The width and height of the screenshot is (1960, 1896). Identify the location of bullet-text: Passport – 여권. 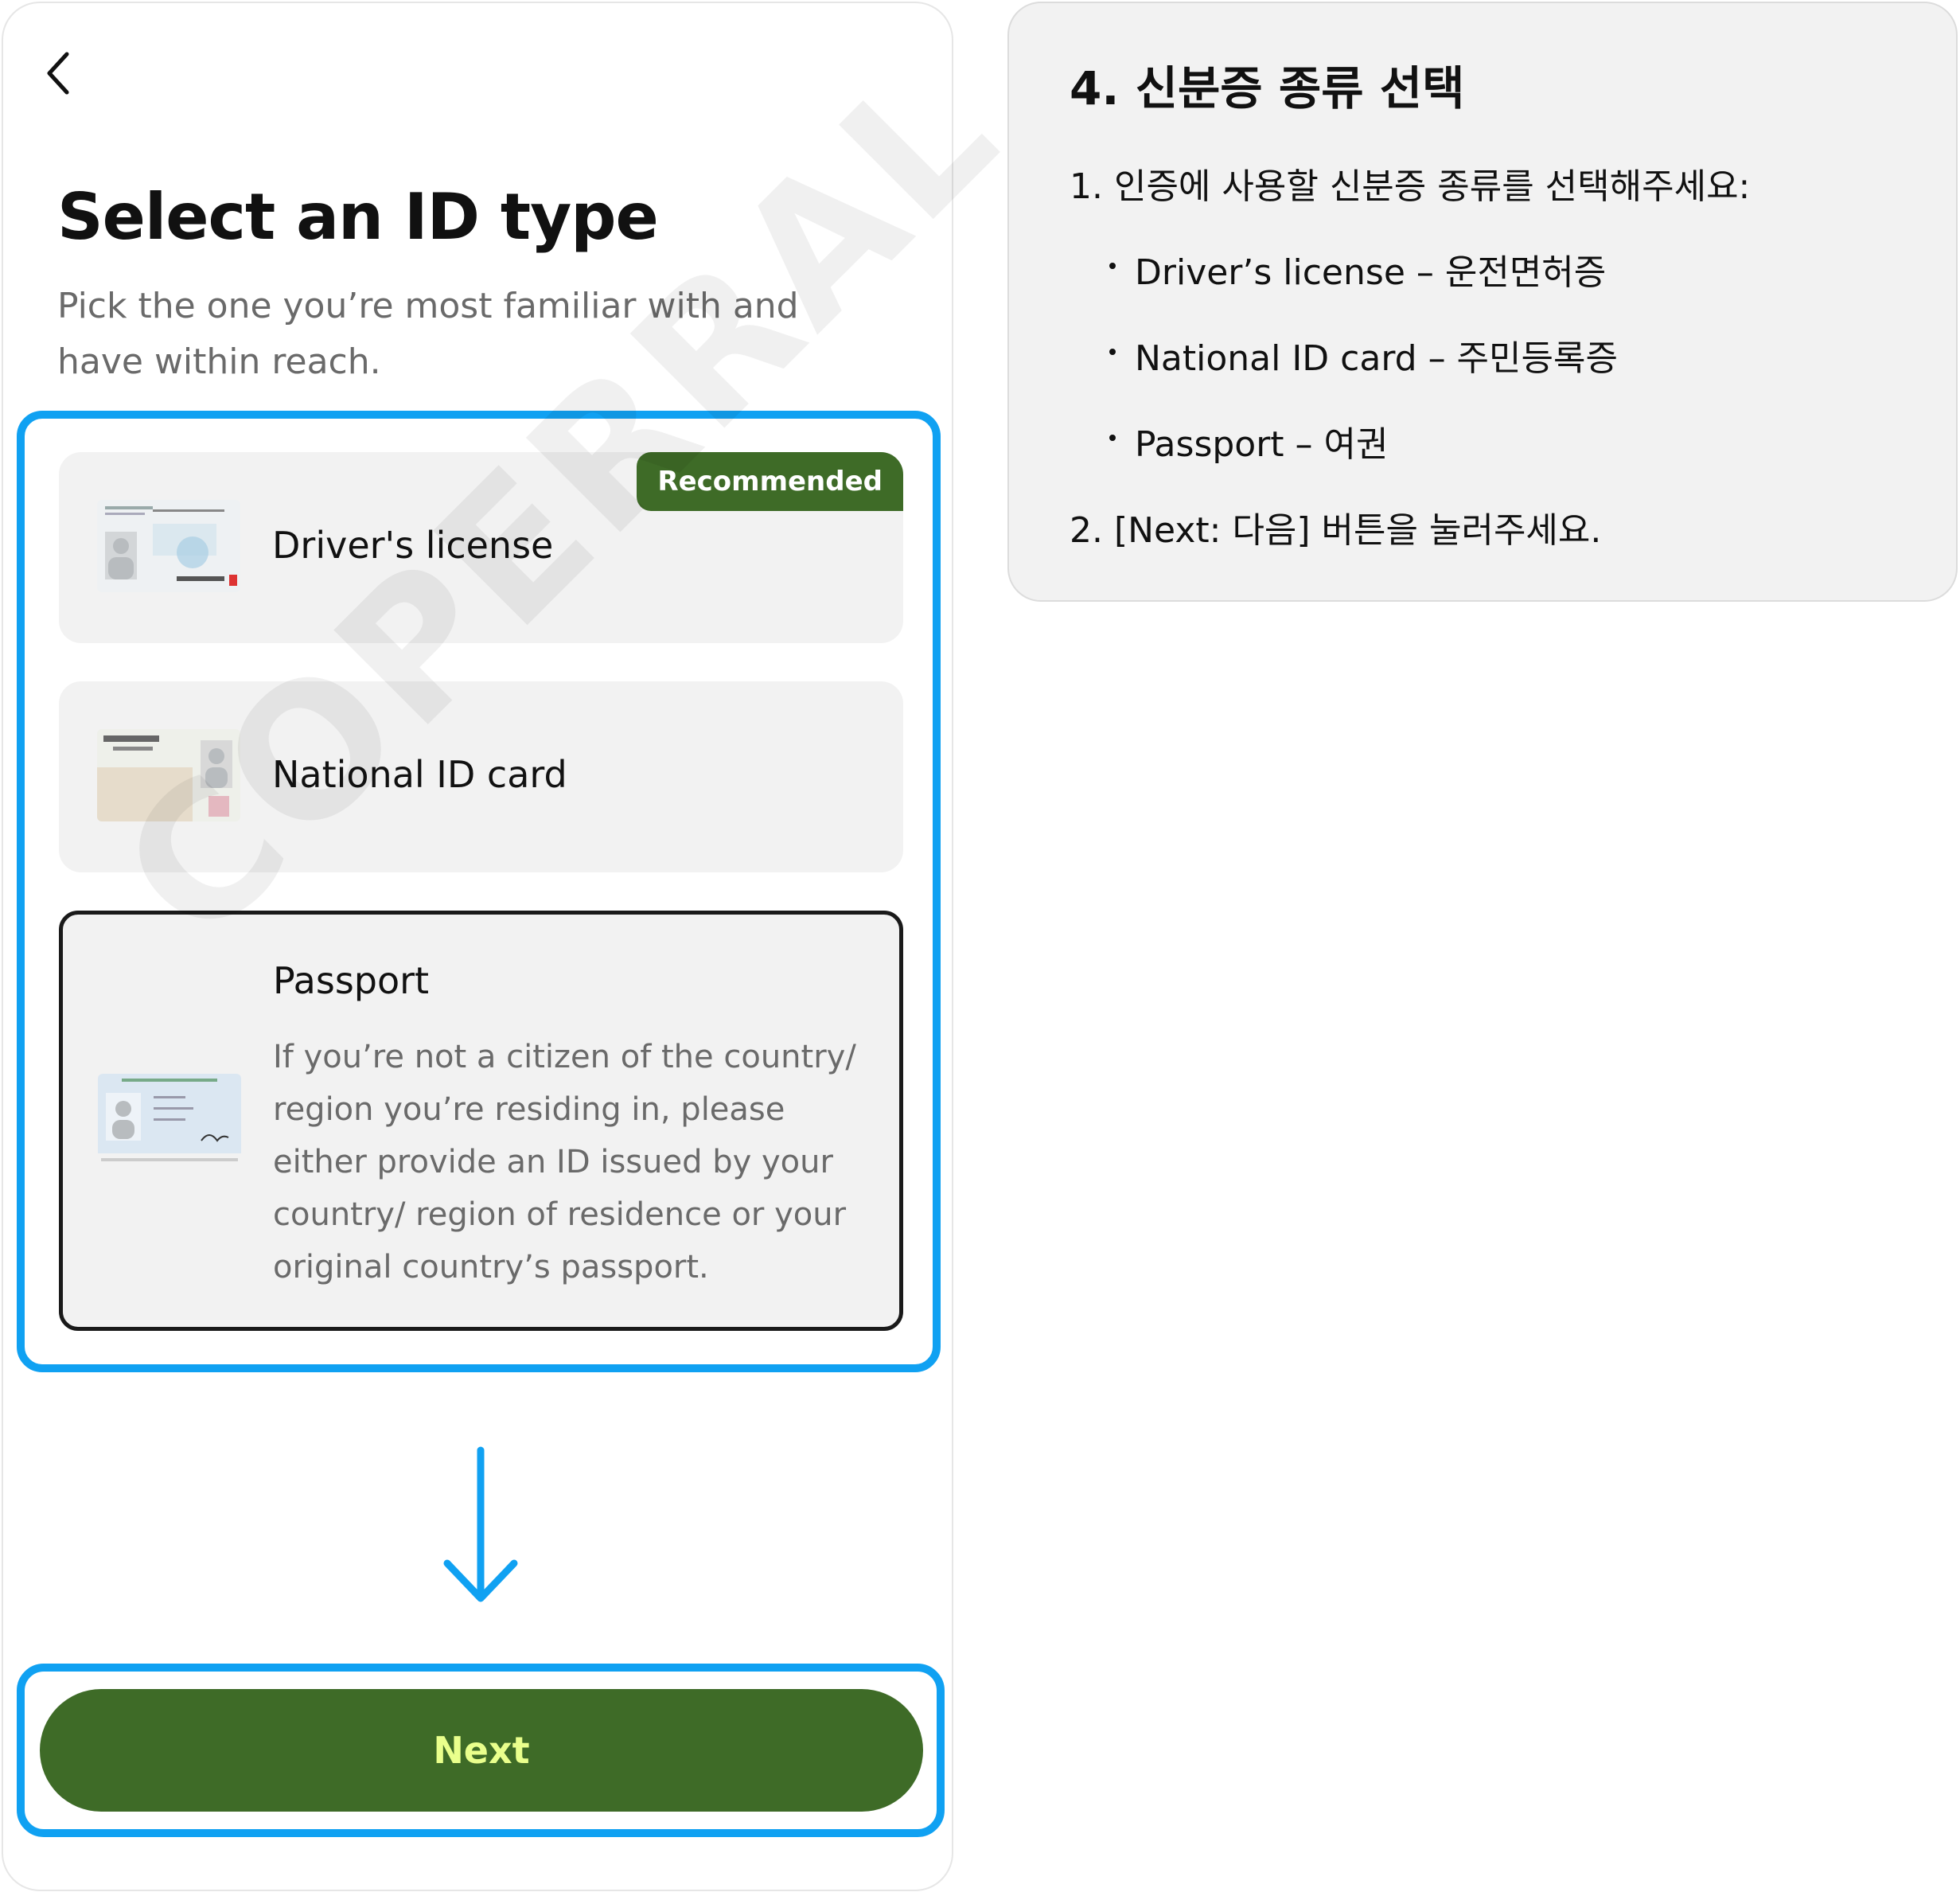
(1262, 444).